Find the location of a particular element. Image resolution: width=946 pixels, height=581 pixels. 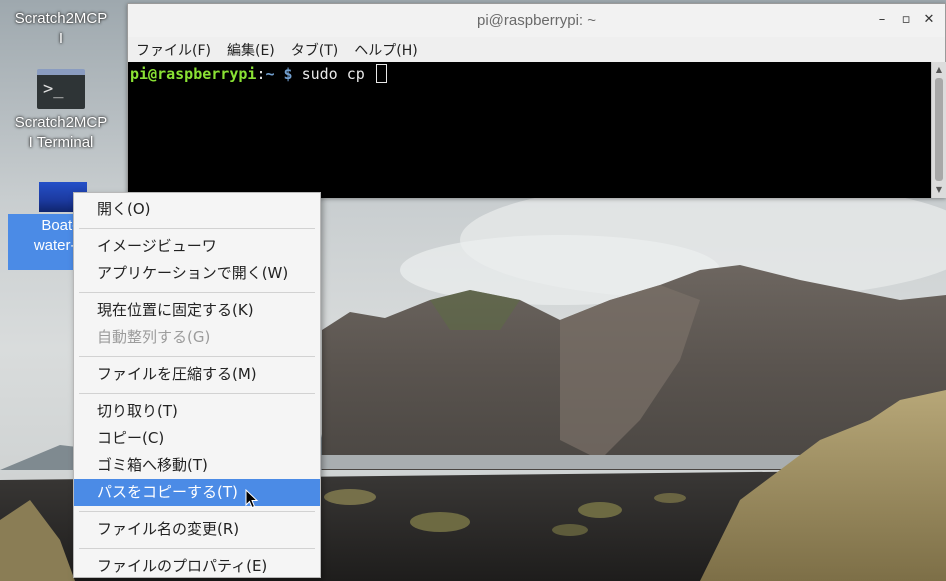

menu-edit: 編集(E) is located at coordinates (251, 50).